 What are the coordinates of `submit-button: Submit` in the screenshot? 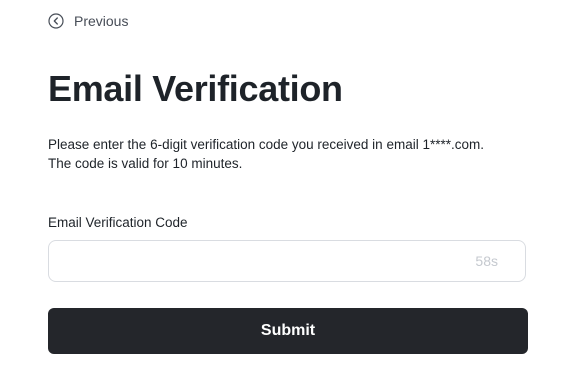 It's located at (288, 331).